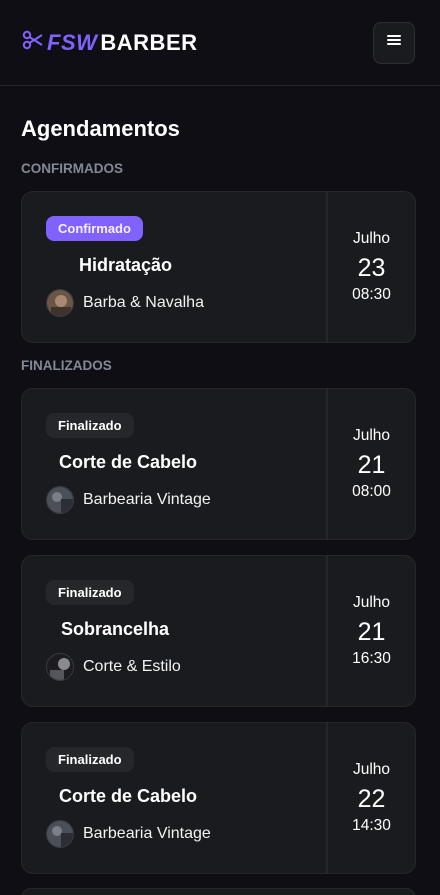 Image resolution: width=440 pixels, height=895 pixels. I want to click on barbershop-info: Corte & Estilo, so click(186, 667).